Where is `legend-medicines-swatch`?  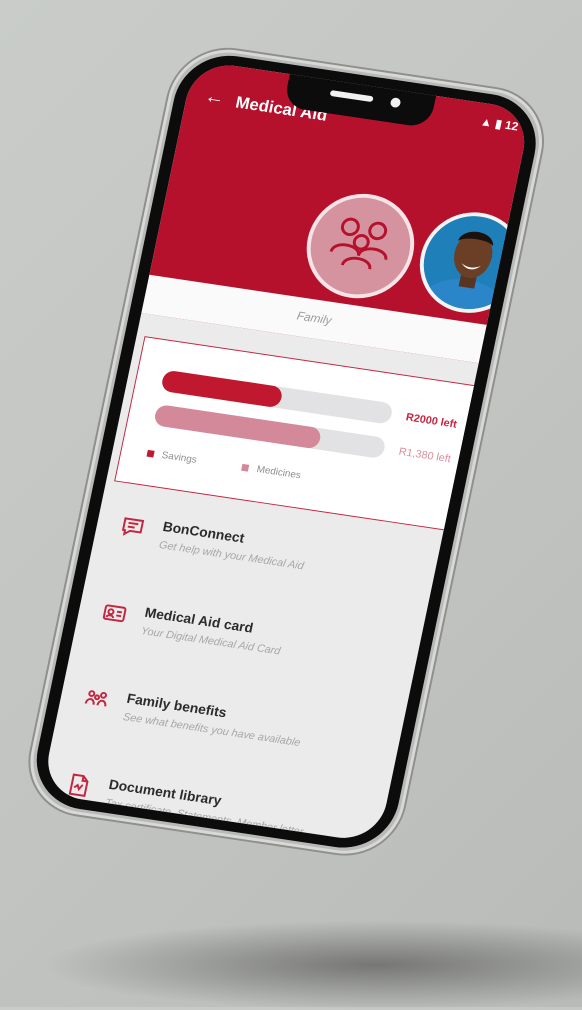 legend-medicines-swatch is located at coordinates (245, 467).